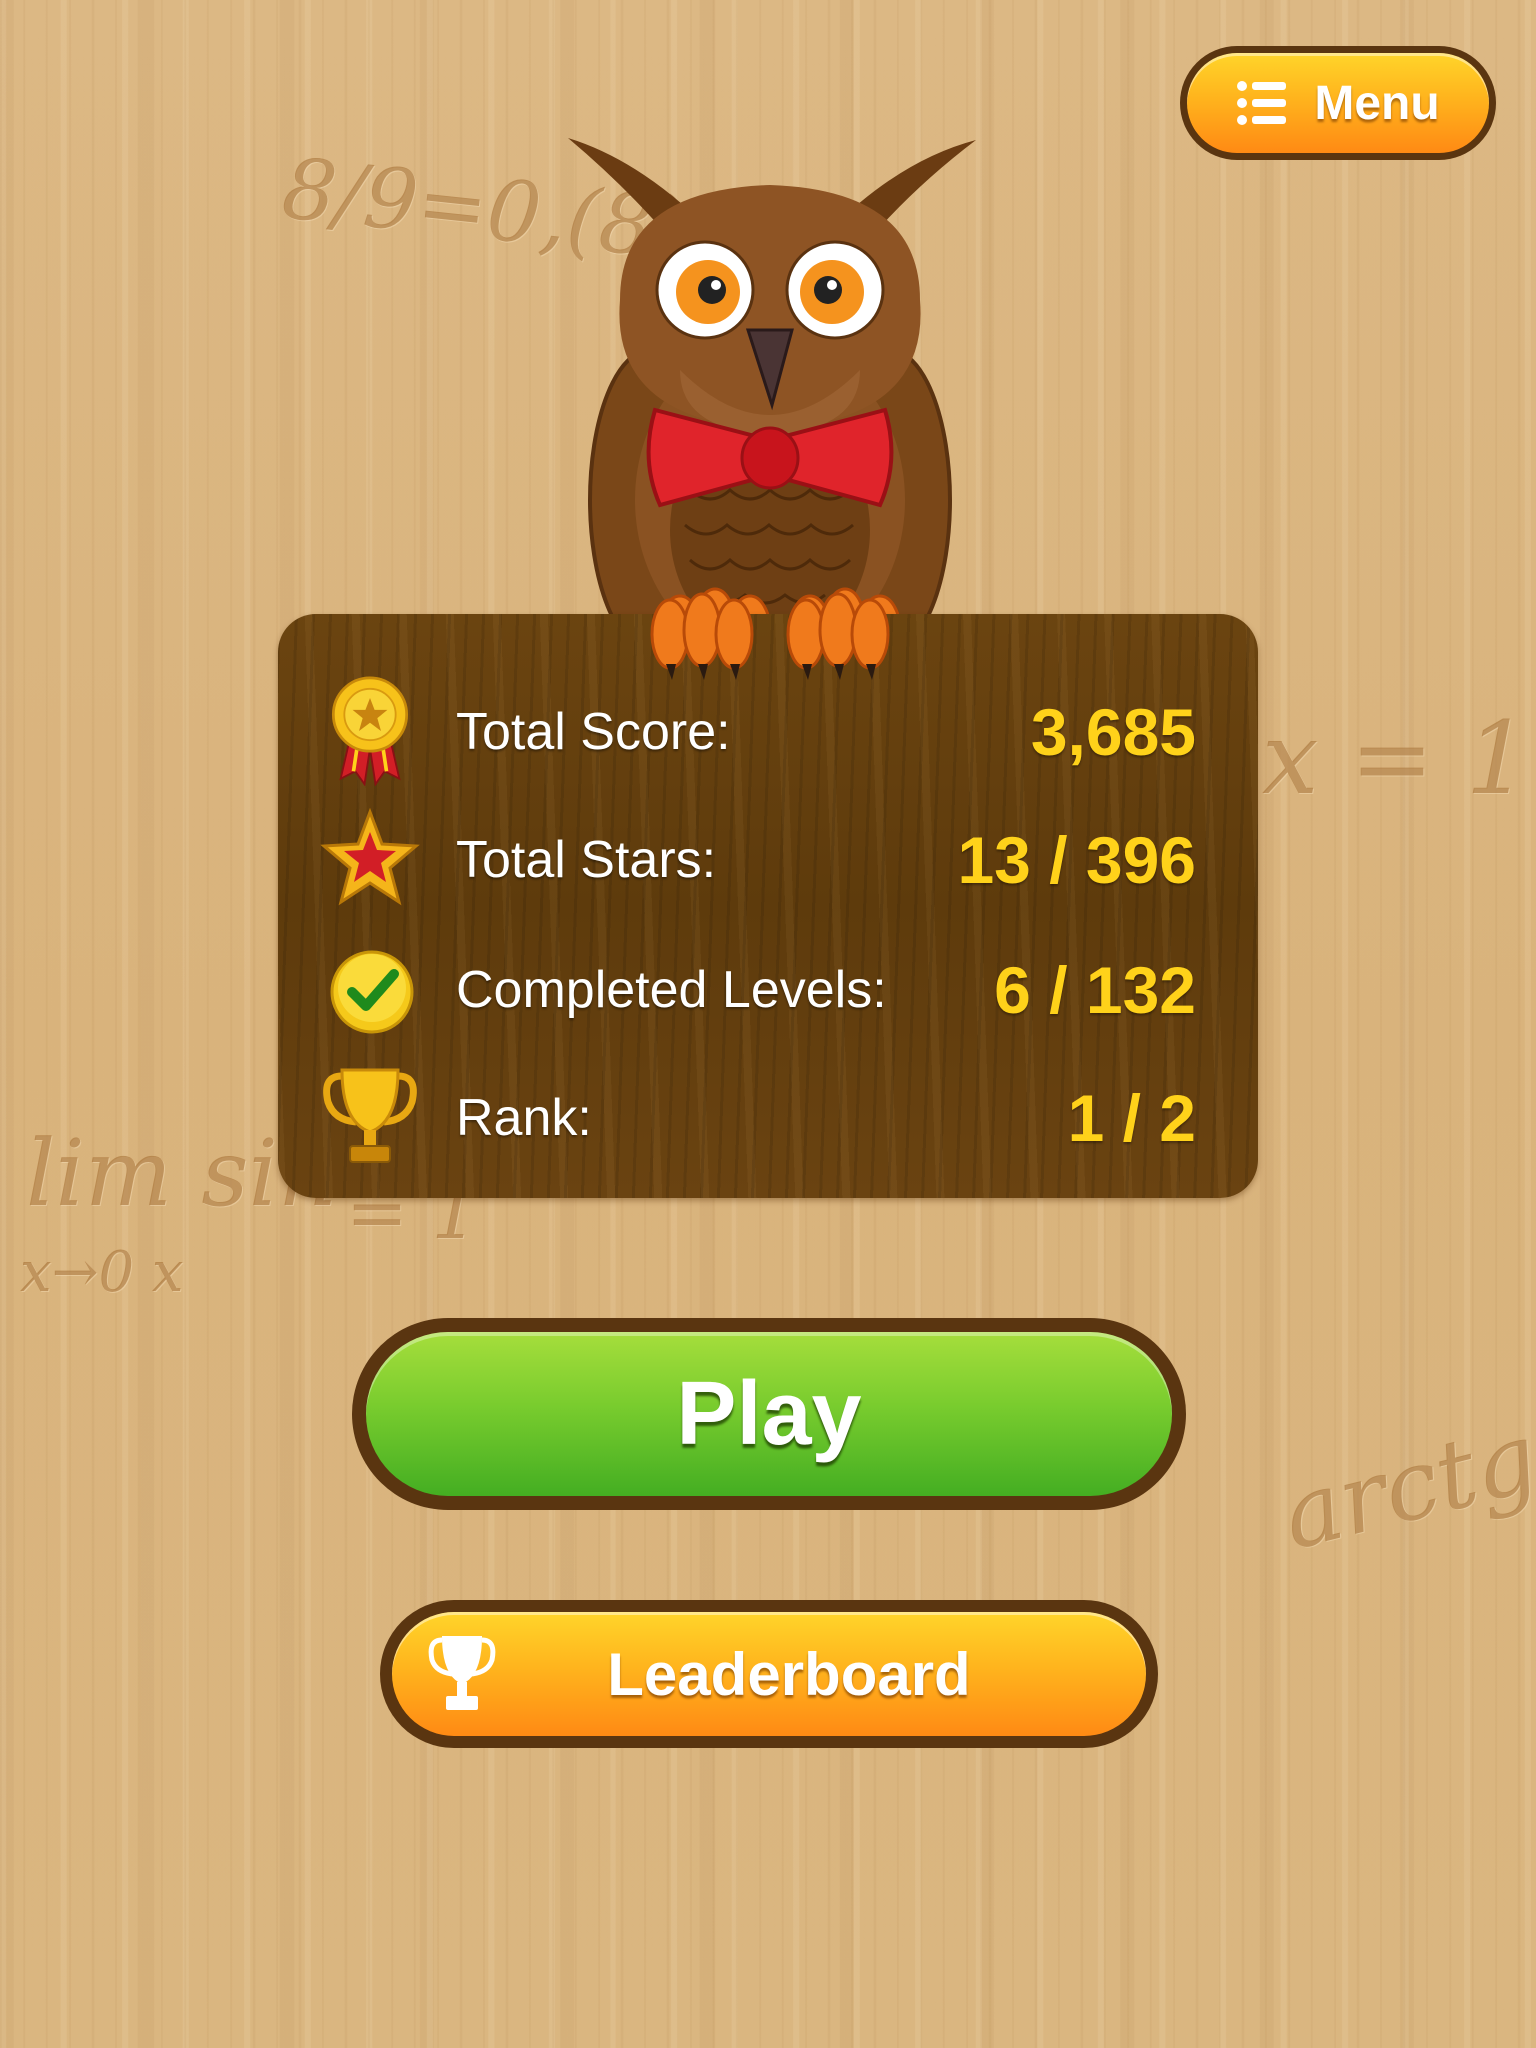  Describe the element at coordinates (768, 1117) in the screenshot. I see `stat-row-rank: Rank: 1 / 2` at that location.